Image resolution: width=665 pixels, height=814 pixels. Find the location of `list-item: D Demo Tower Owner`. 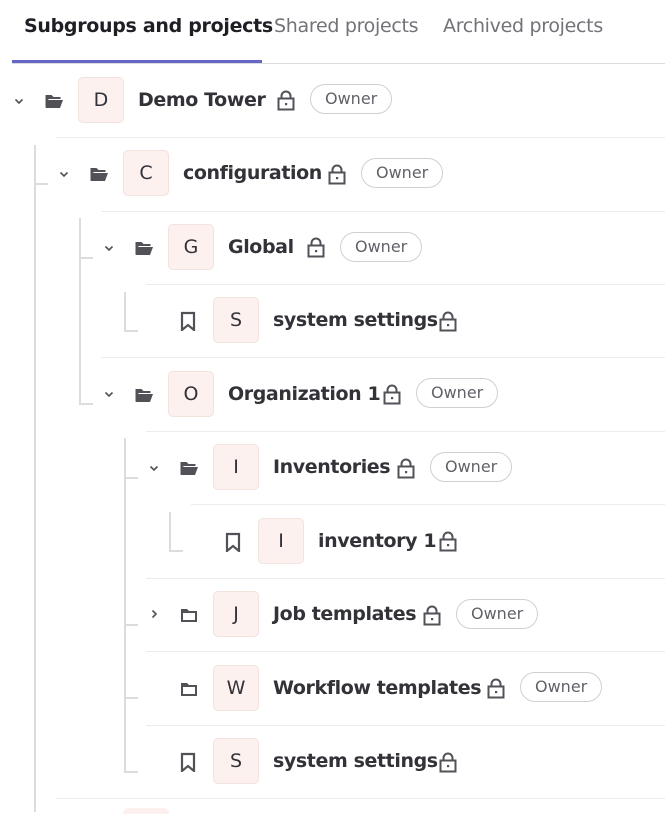

list-item: D Demo Tower Owner is located at coordinates (332, 100).